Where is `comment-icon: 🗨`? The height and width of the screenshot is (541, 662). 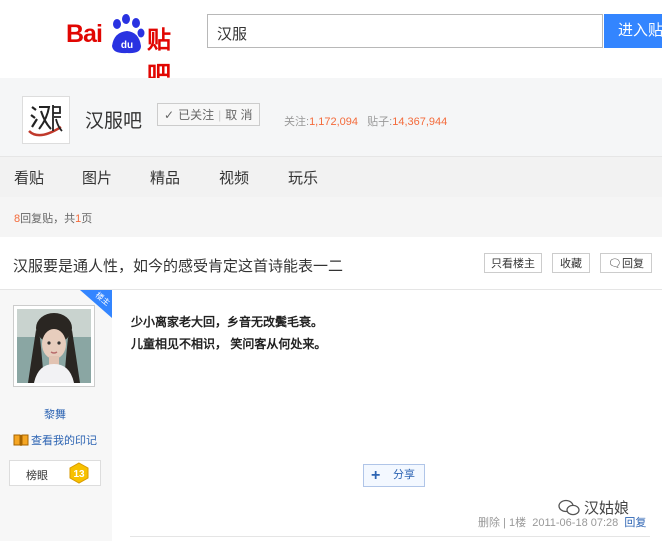
comment-icon: 🗨 is located at coordinates (615, 264).